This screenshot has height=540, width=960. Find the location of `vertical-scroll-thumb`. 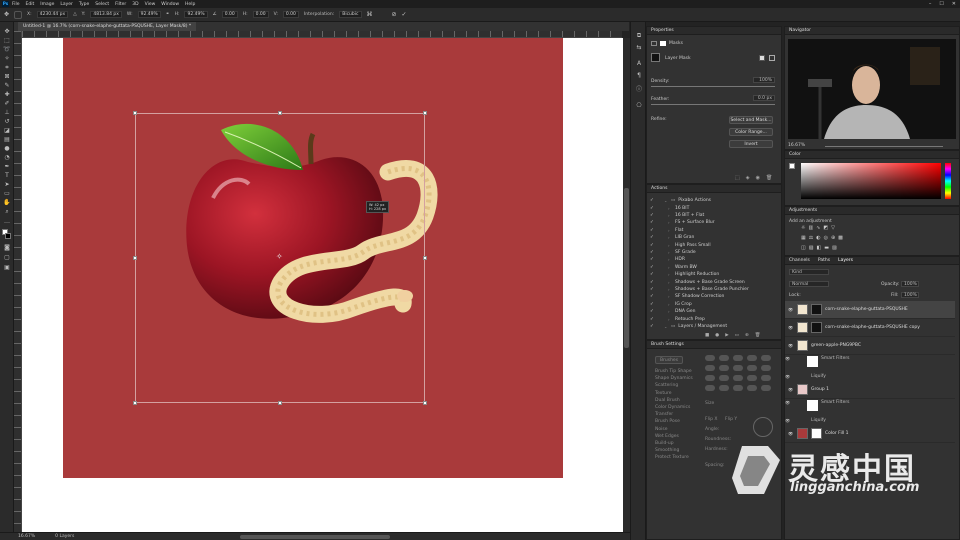

vertical-scroll-thumb is located at coordinates (626, 268).